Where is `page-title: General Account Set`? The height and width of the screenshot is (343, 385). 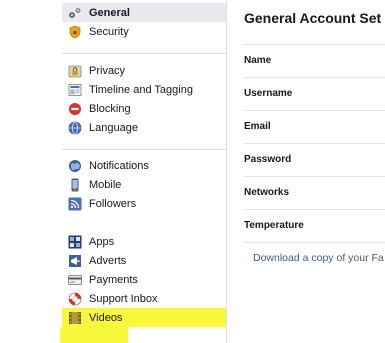 page-title: General Account Set is located at coordinates (313, 18).